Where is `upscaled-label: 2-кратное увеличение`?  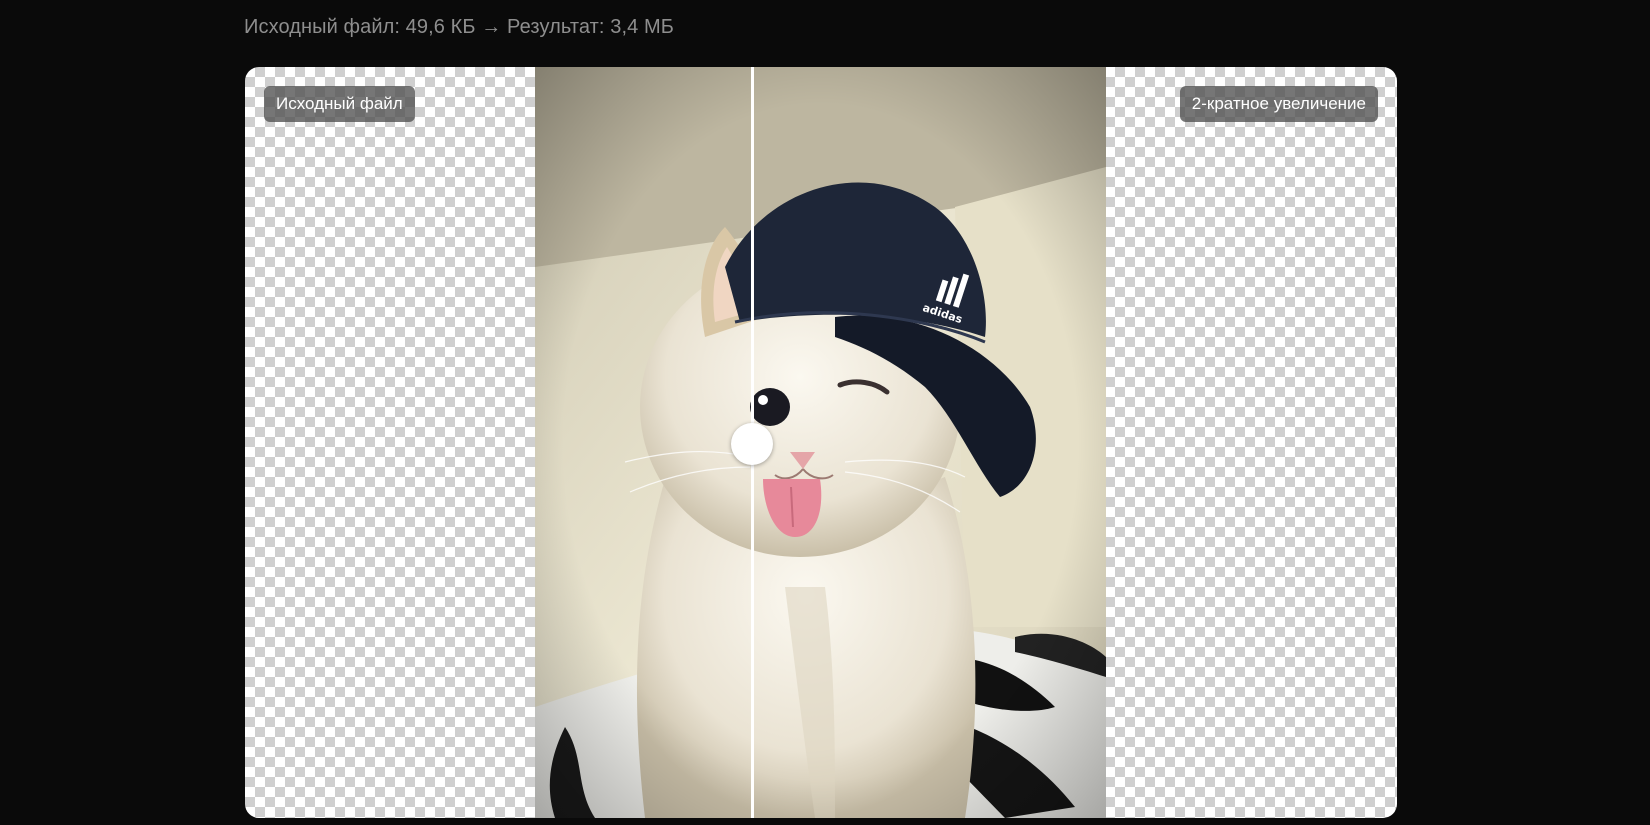 upscaled-label: 2-кратное увеличение is located at coordinates (1278, 104).